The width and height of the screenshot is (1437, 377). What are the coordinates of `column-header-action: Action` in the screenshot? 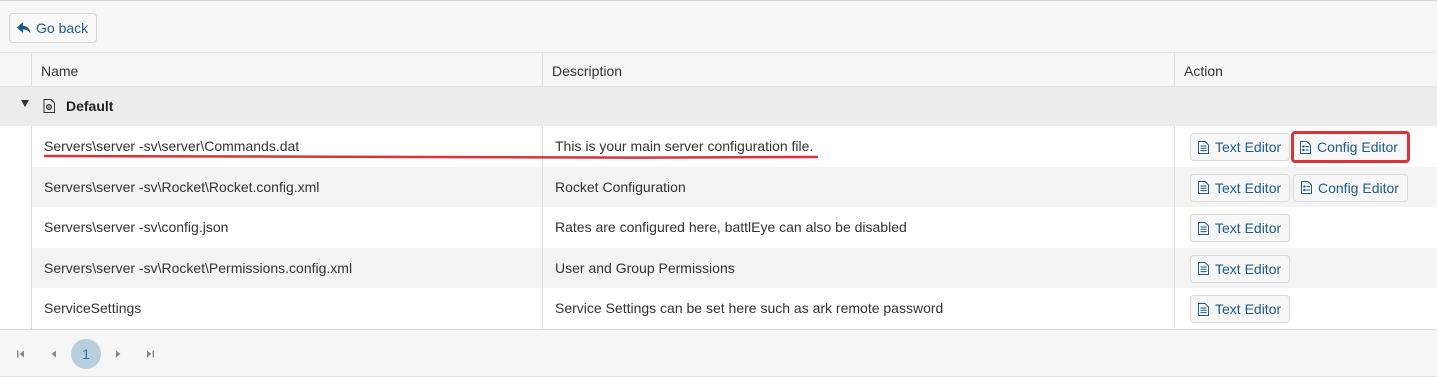 It's located at (1305, 70).